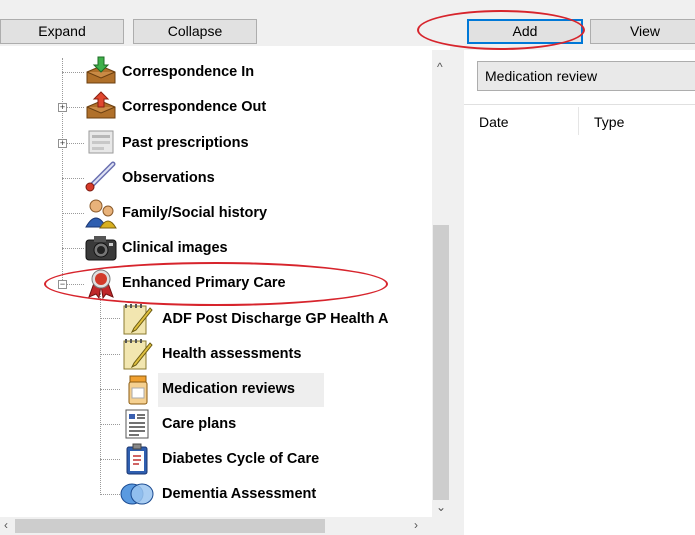 This screenshot has width=695, height=535. What do you see at coordinates (541, 76) in the screenshot?
I see `dropdown-value: Medication review` at bounding box center [541, 76].